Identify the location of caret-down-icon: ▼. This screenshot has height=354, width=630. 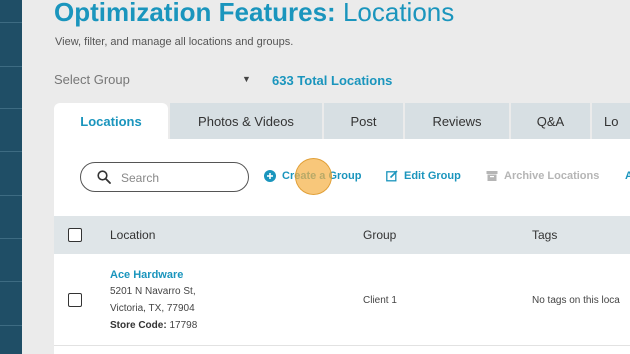
(246, 79).